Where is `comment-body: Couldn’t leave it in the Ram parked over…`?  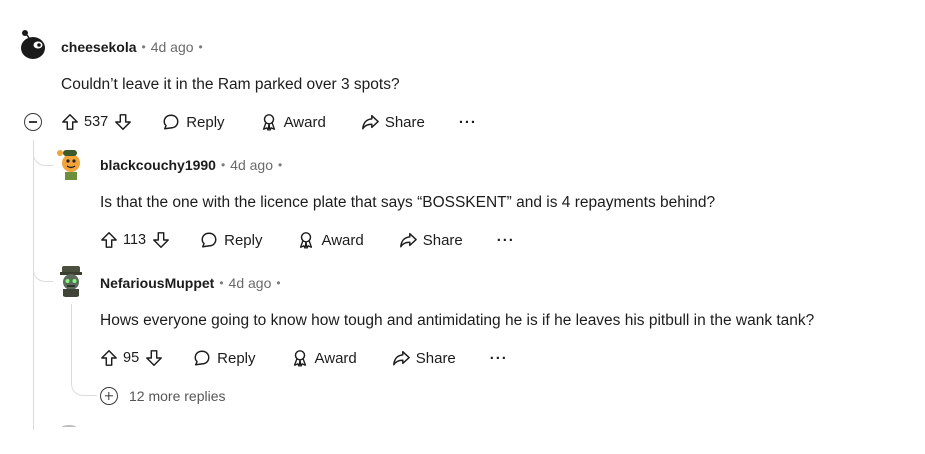
comment-body: Couldn’t leave it in the Ram parked over… is located at coordinates (230, 84).